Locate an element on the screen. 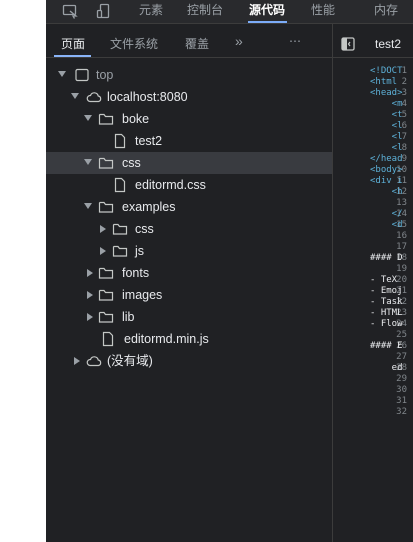  tree-item-top: top is located at coordinates (189, 75).